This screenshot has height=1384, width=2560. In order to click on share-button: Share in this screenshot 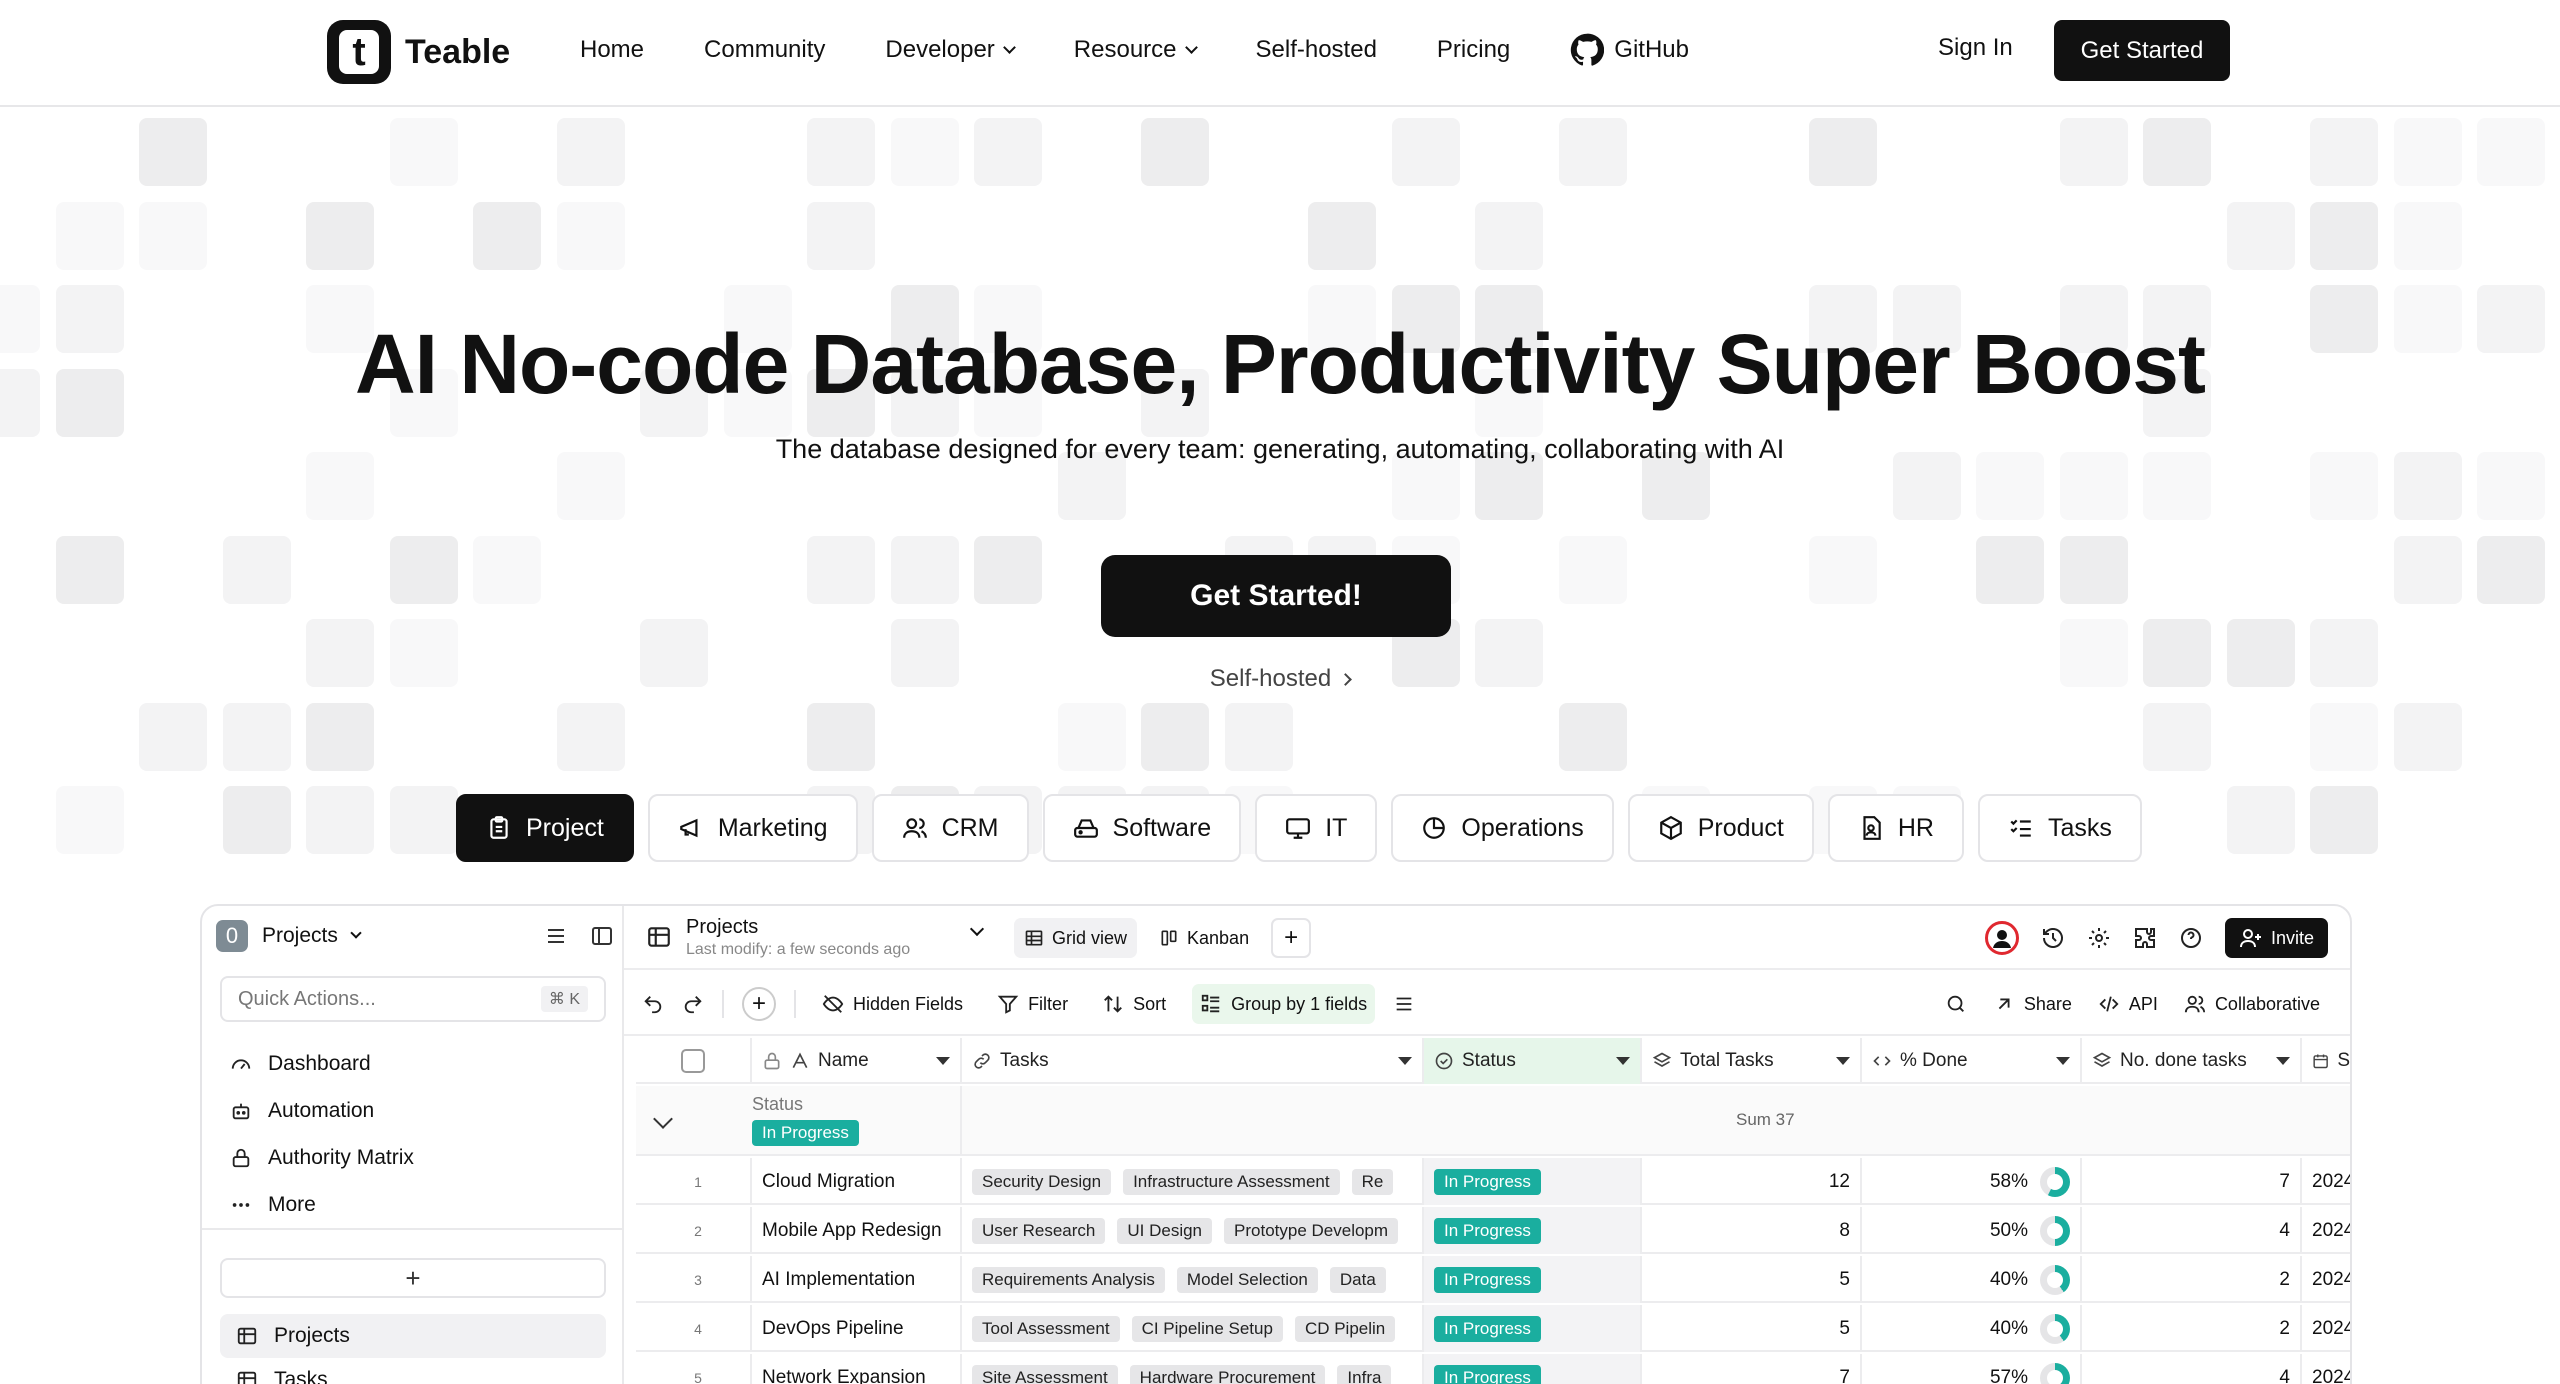, I will do `click(2032, 1004)`.